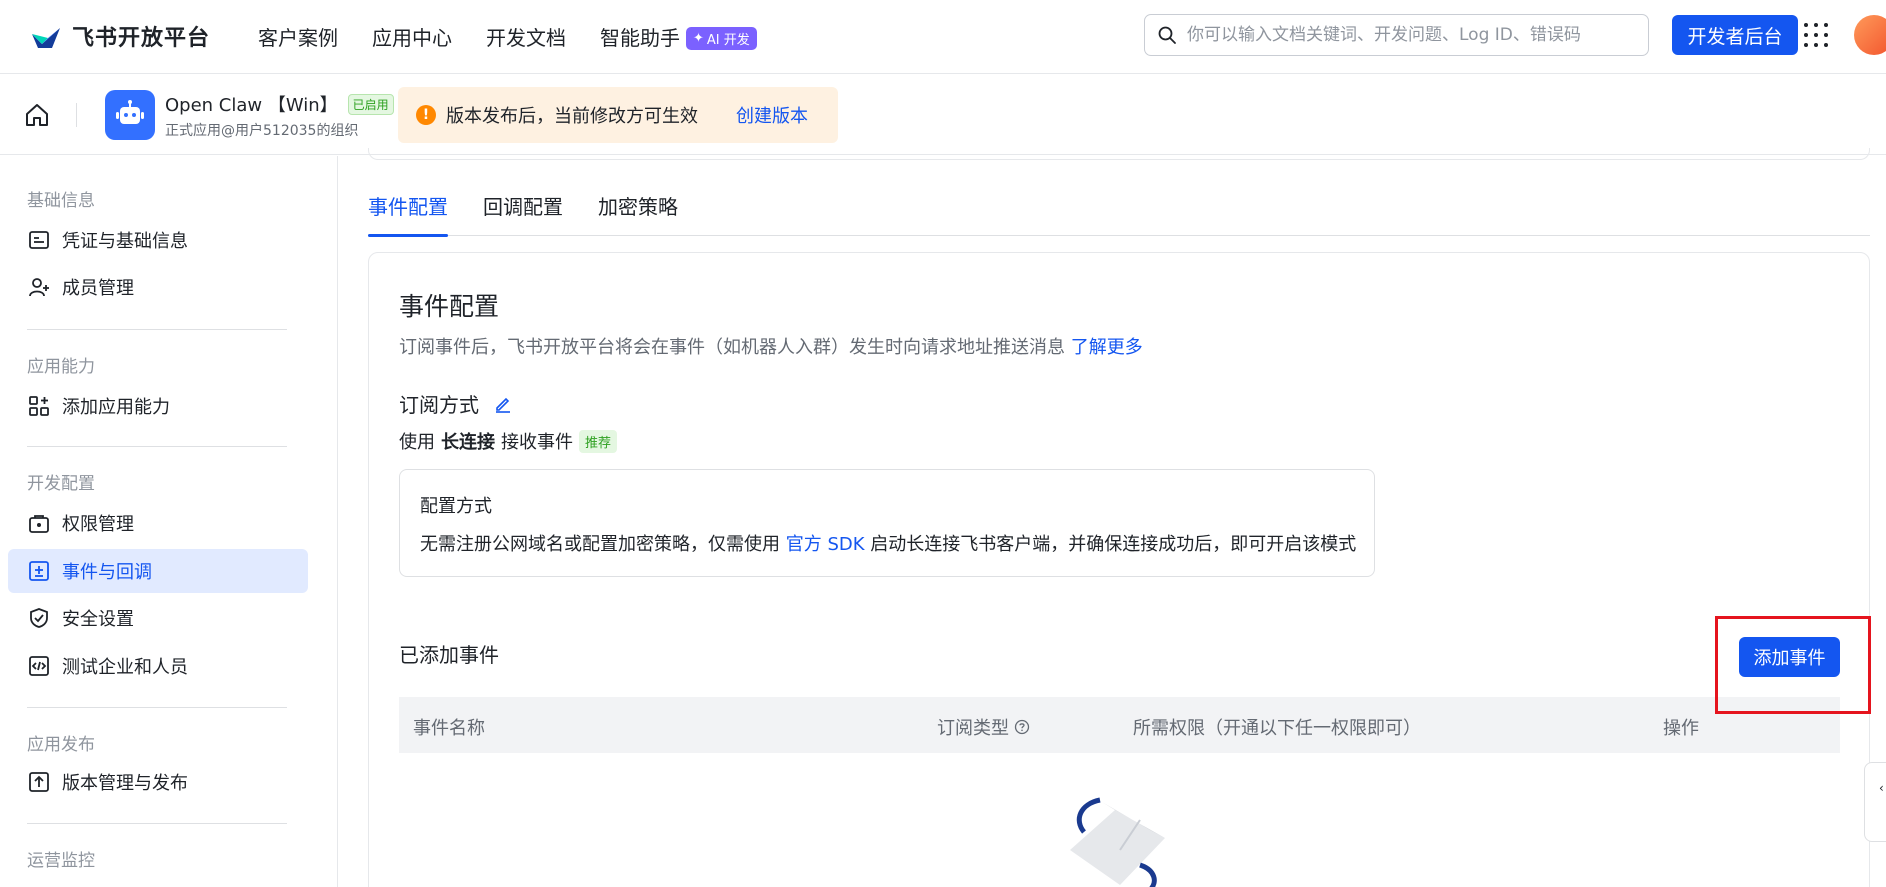 The image size is (1886, 887). I want to click on tab-encryption-policy: 加密策略, so click(638, 214).